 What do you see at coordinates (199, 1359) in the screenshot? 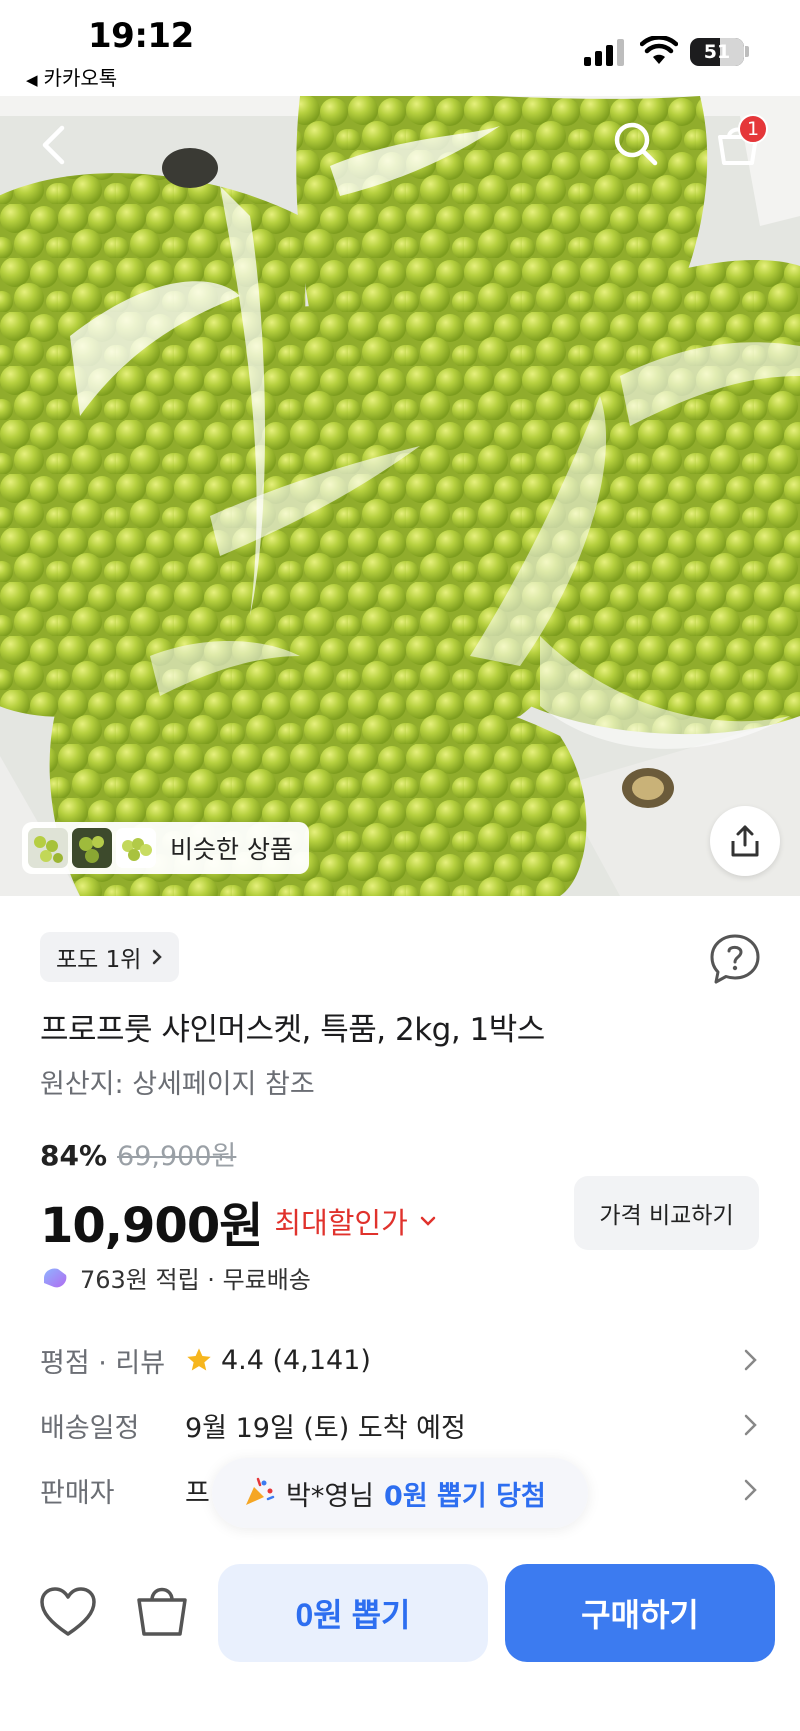
I see `star-icon` at bounding box center [199, 1359].